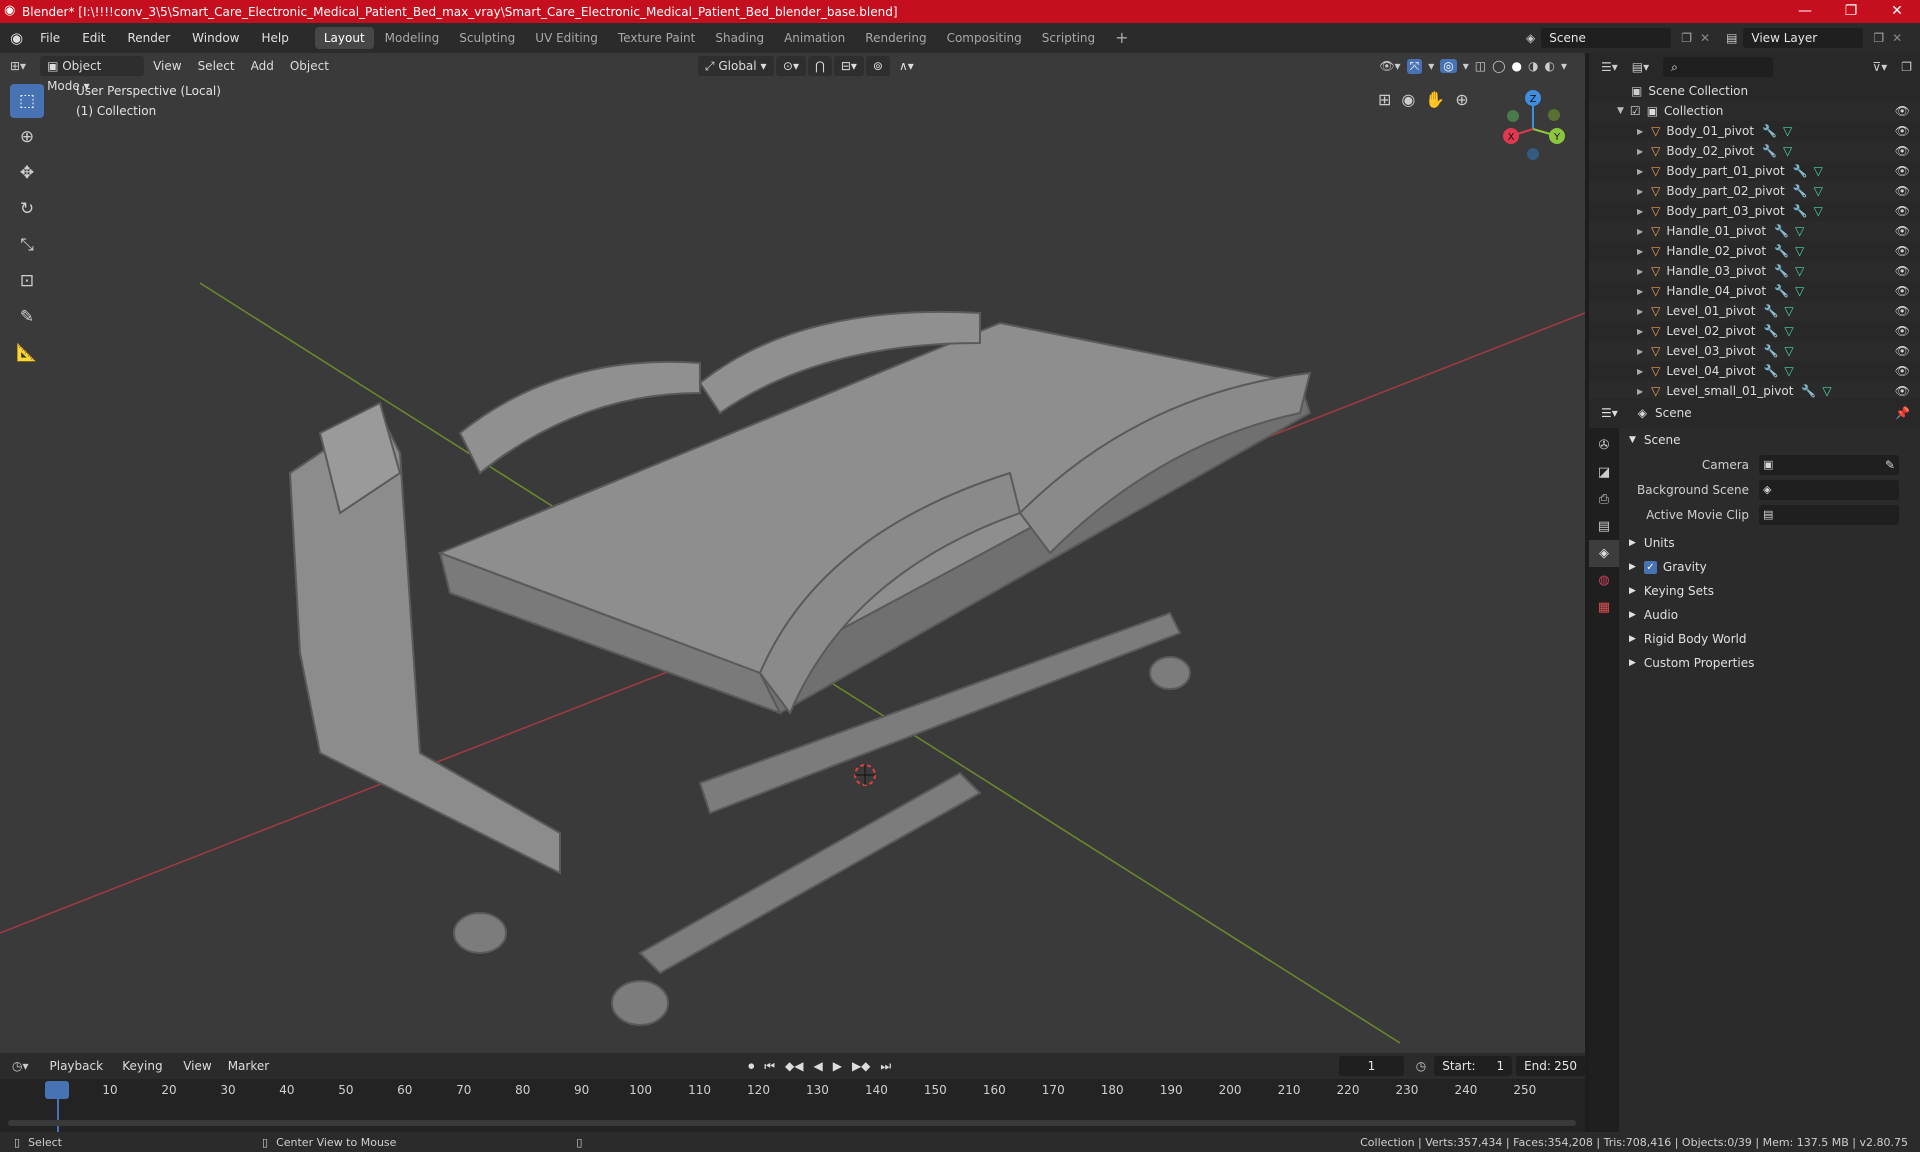  Describe the element at coordinates (885, 1066) in the screenshot. I see `jump-end-icon: ⏭` at that location.